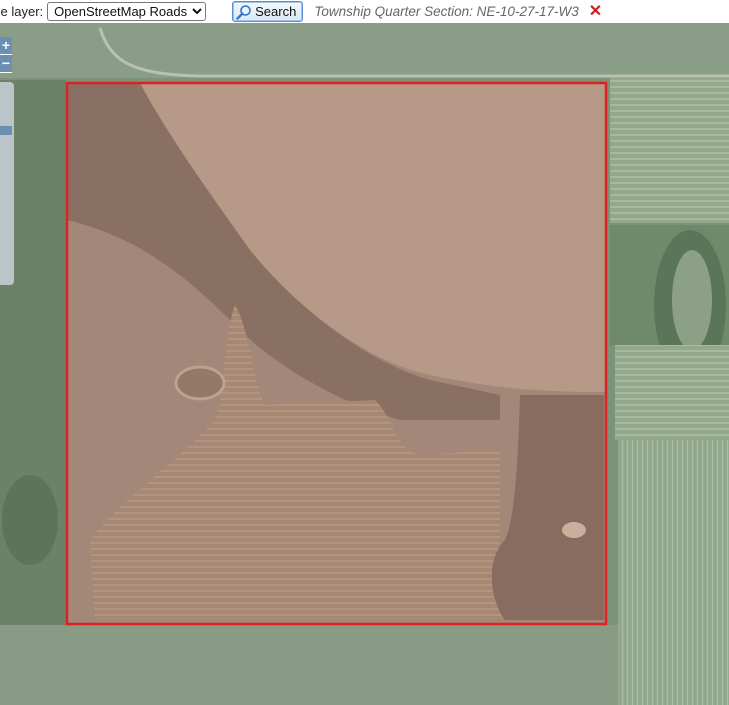  Describe the element at coordinates (244, 12) in the screenshot. I see `search-icon` at that location.